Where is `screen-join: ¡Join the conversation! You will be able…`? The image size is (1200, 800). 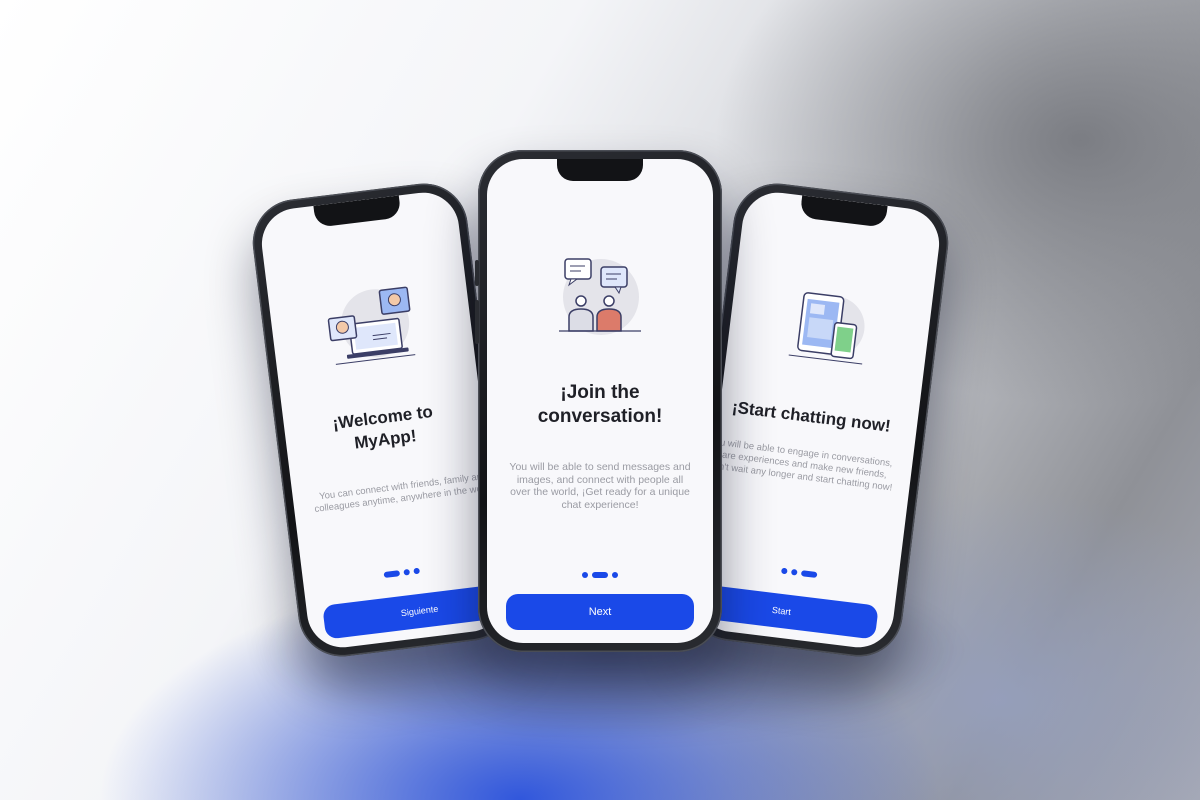
screen-join: ¡Join the conversation! You will be able… is located at coordinates (600, 401).